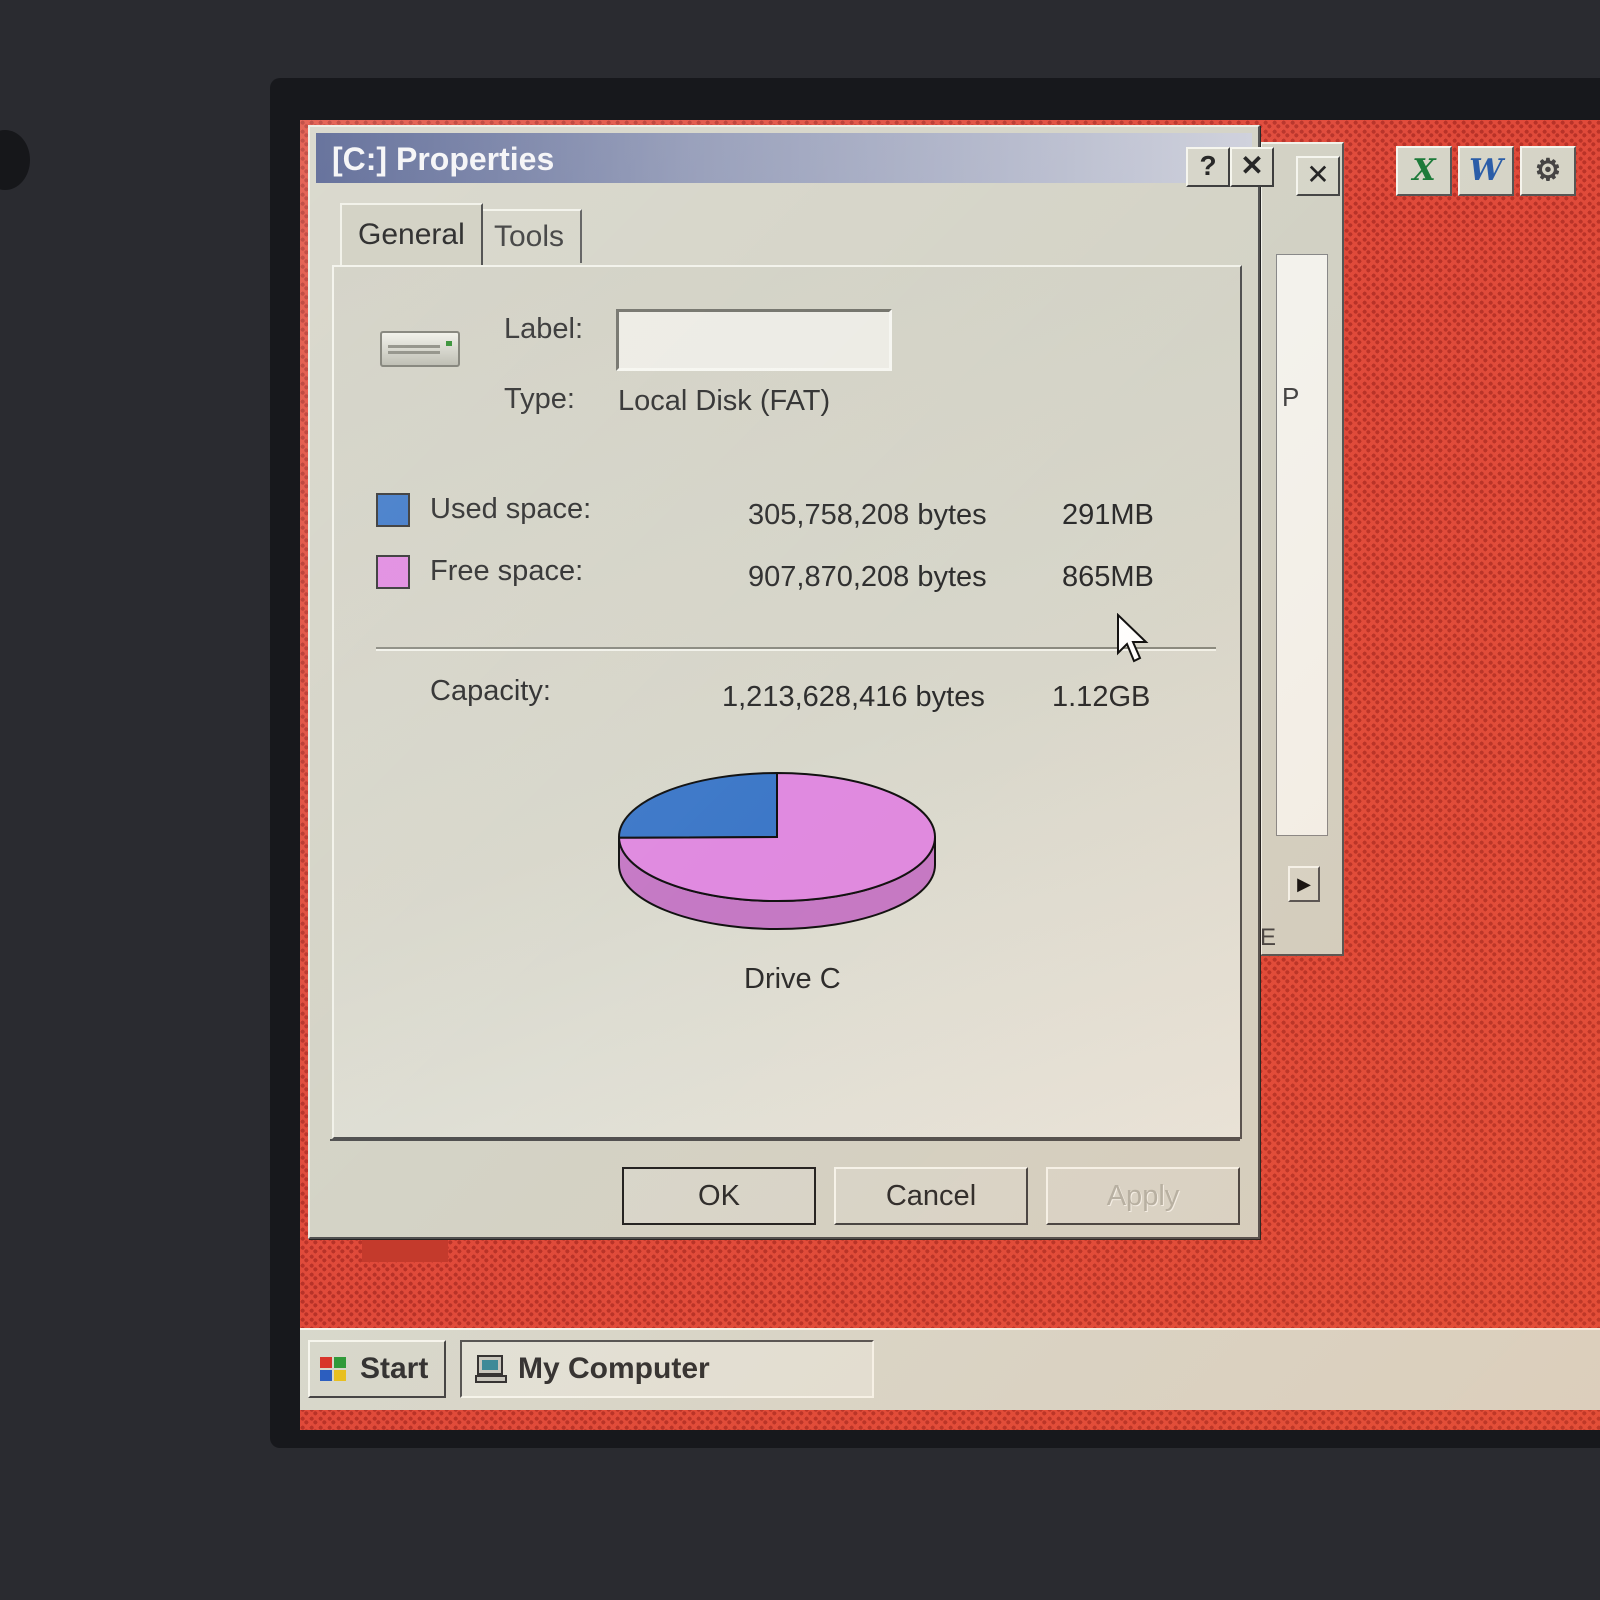 This screenshot has height=1600, width=1600. Describe the element at coordinates (1302, 545) in the screenshot. I see `background-window-content` at that location.